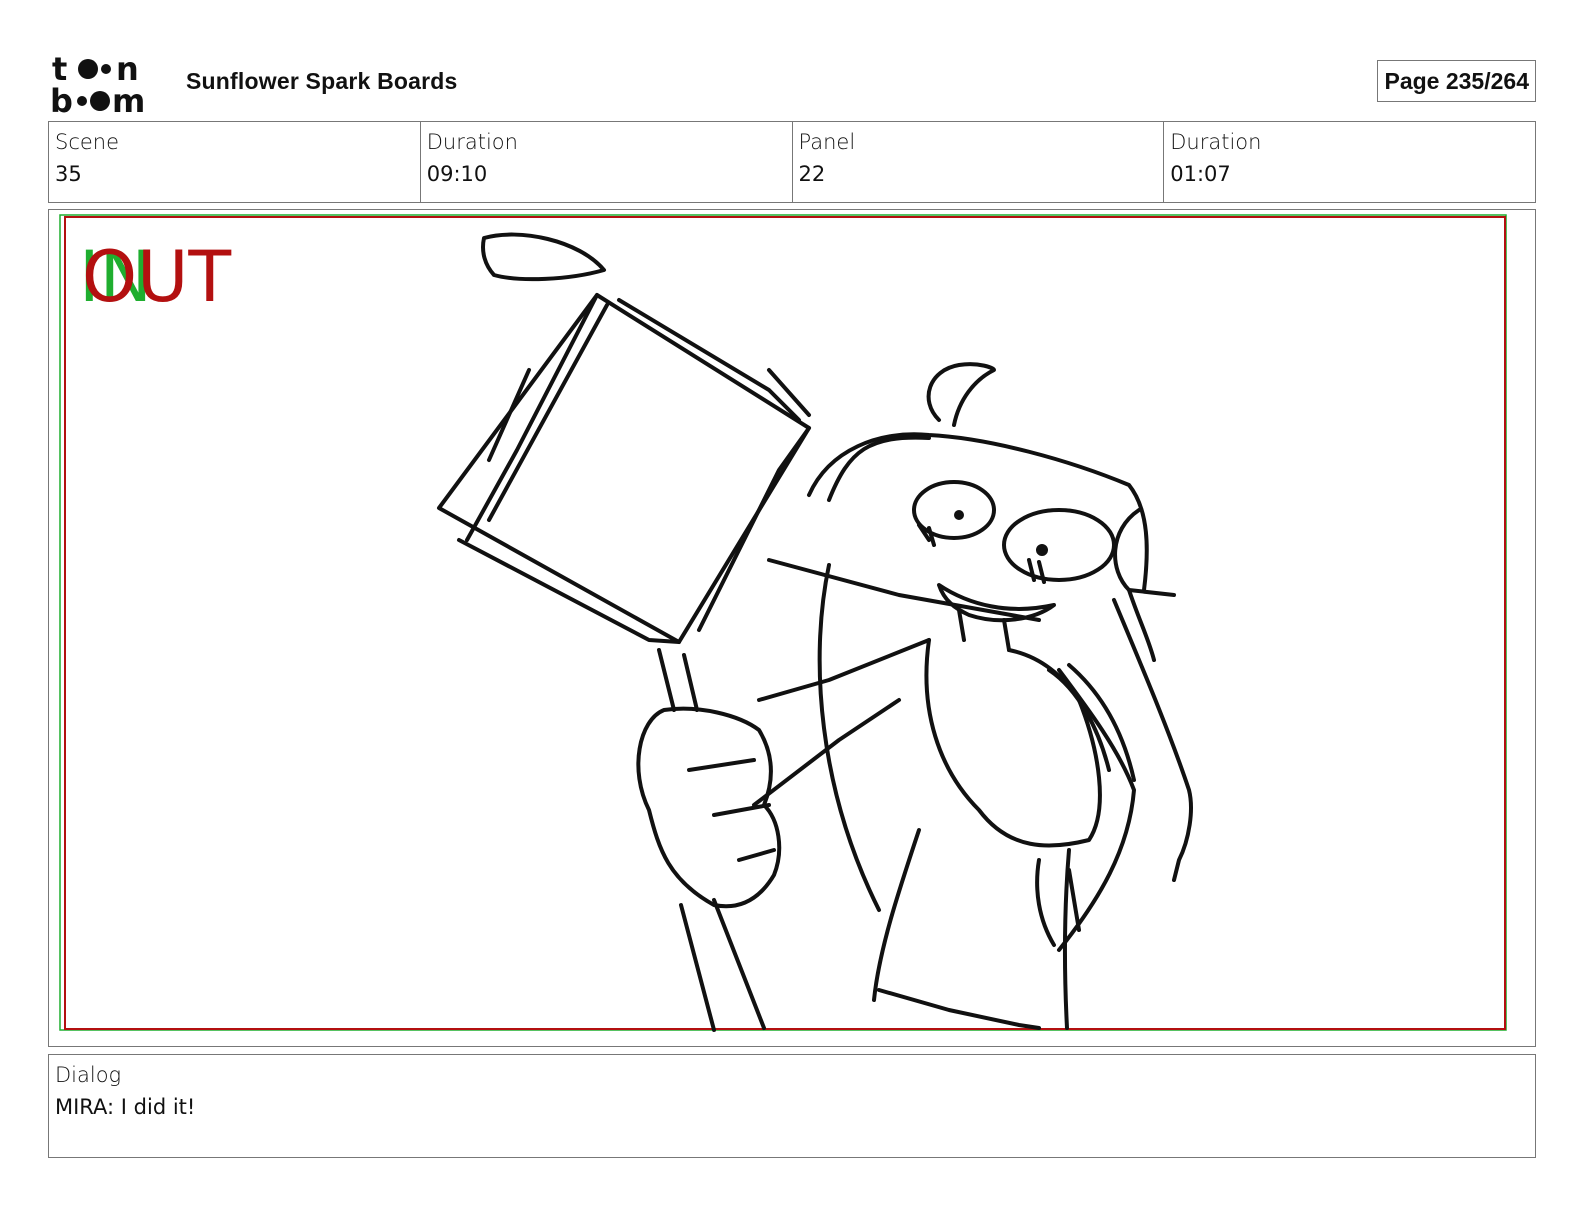 The image size is (1584, 1224). I want to click on scene-duration-value: 09:10, so click(457, 174).